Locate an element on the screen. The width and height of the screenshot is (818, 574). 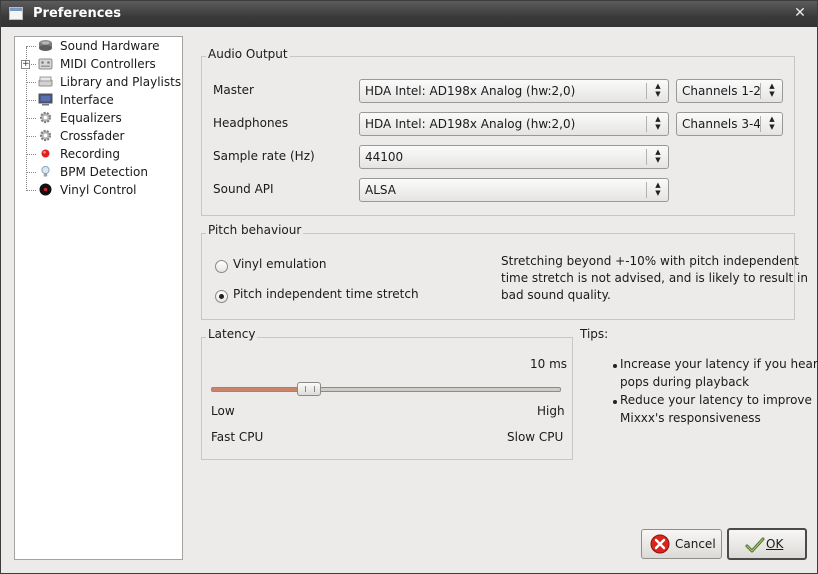
ok-button: OK is located at coordinates (767, 544).